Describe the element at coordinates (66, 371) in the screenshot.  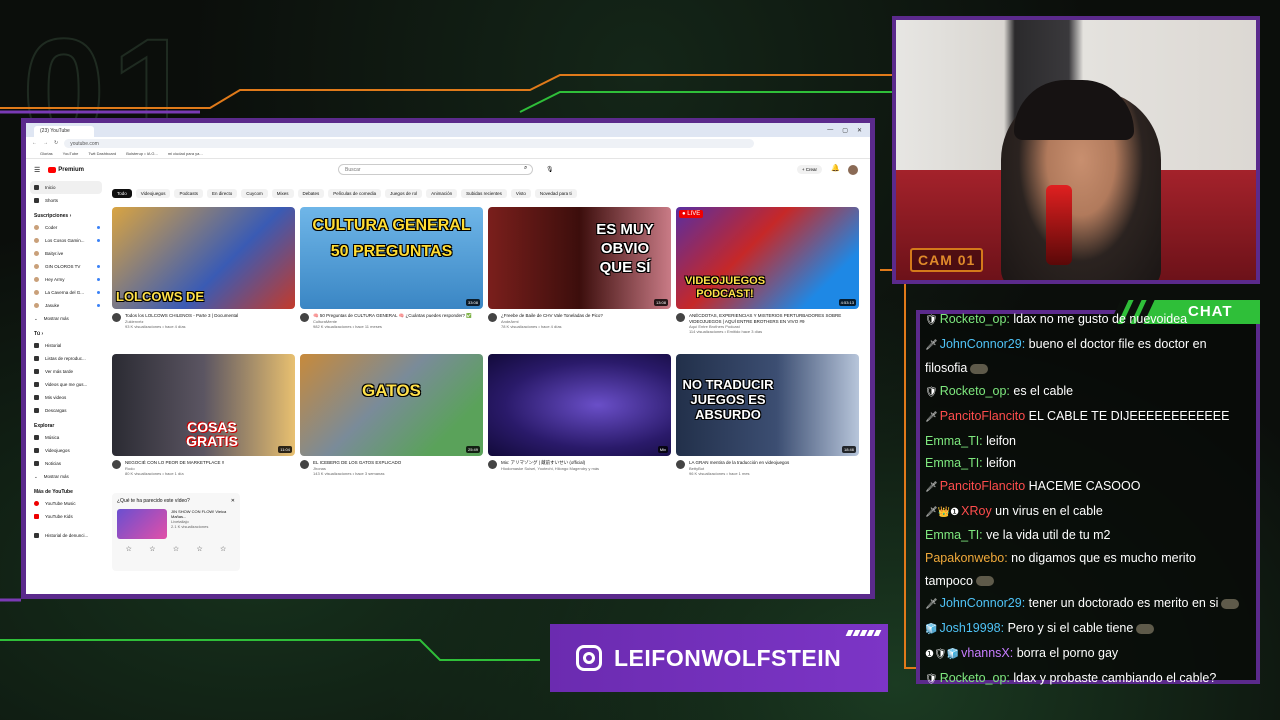
I see `sidebar-item-watch-later: Ver más tarde` at that location.